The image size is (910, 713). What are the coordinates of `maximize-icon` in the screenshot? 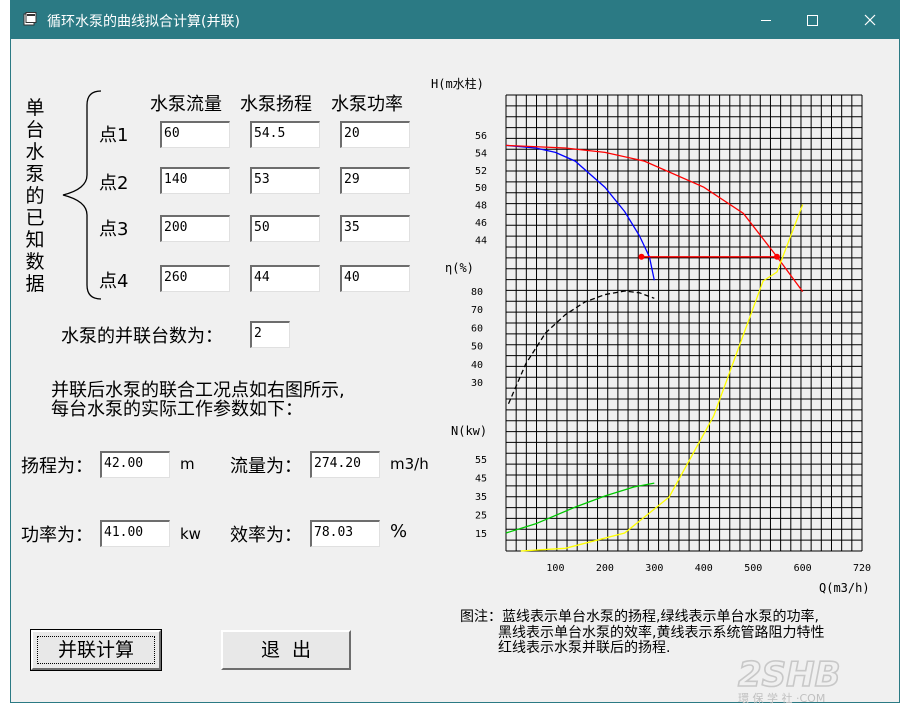 It's located at (812, 20).